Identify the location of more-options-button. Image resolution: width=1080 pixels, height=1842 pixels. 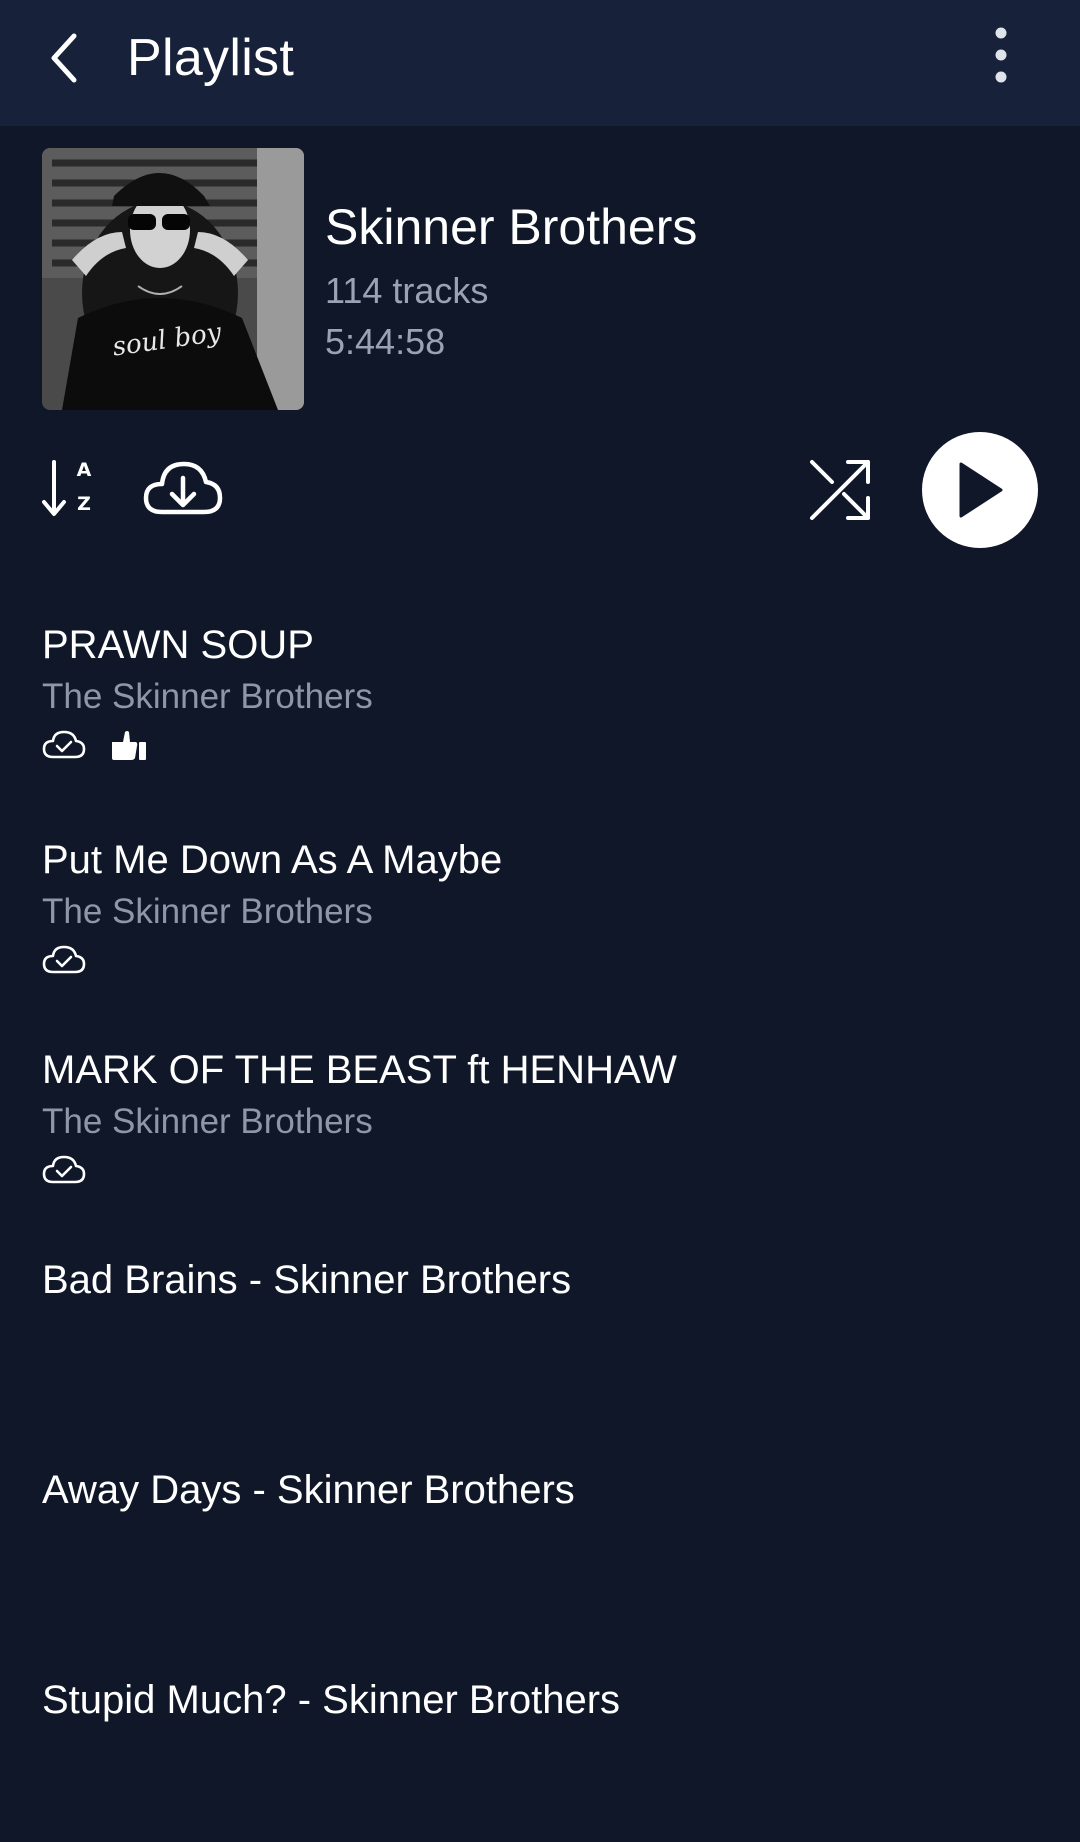
(1001, 55).